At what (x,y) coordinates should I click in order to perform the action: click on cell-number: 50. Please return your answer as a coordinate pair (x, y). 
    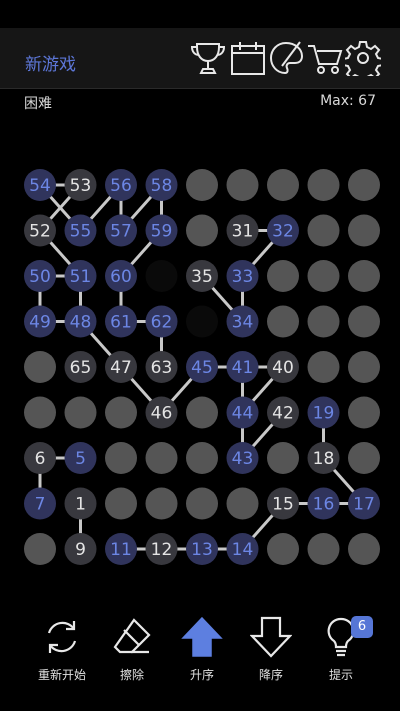
    Looking at the image, I should click on (40, 277).